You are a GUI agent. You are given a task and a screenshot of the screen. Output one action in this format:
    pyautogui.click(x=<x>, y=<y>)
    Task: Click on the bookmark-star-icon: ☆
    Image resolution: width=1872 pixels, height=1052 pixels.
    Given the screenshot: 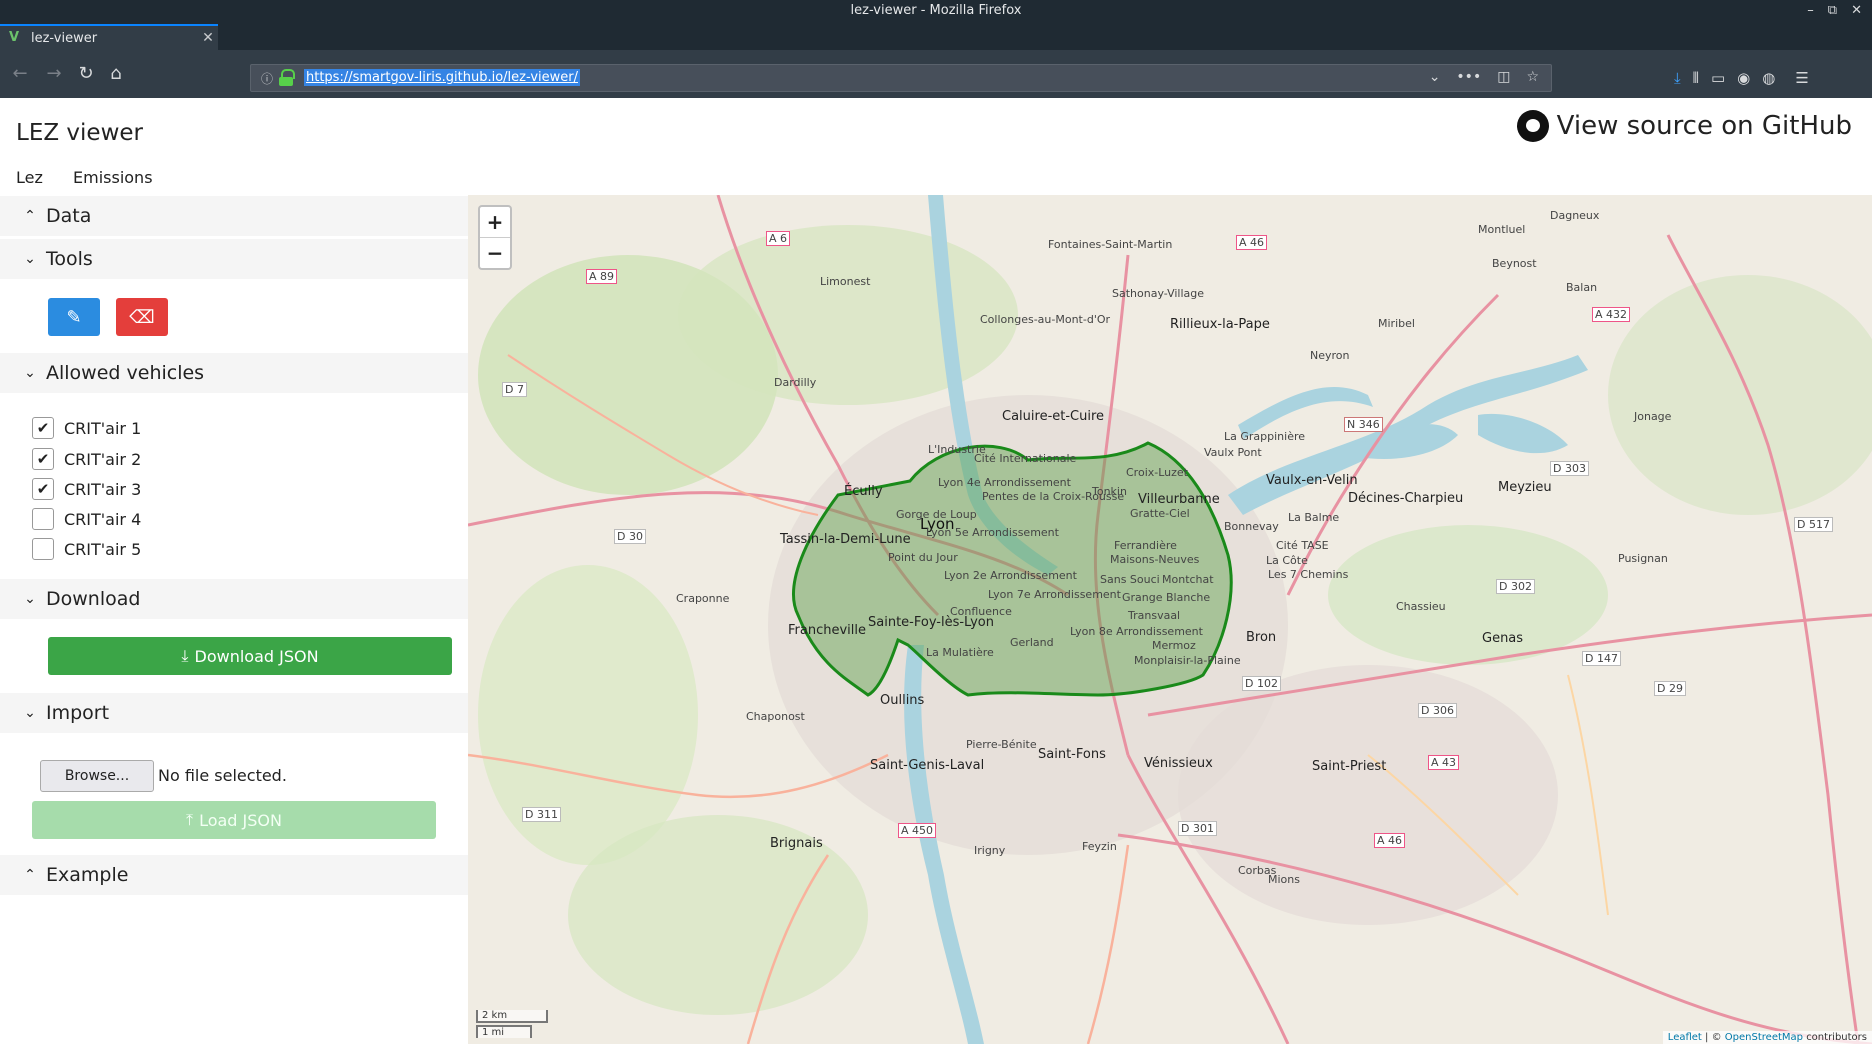 What is the action you would take?
    pyautogui.click(x=1532, y=77)
    